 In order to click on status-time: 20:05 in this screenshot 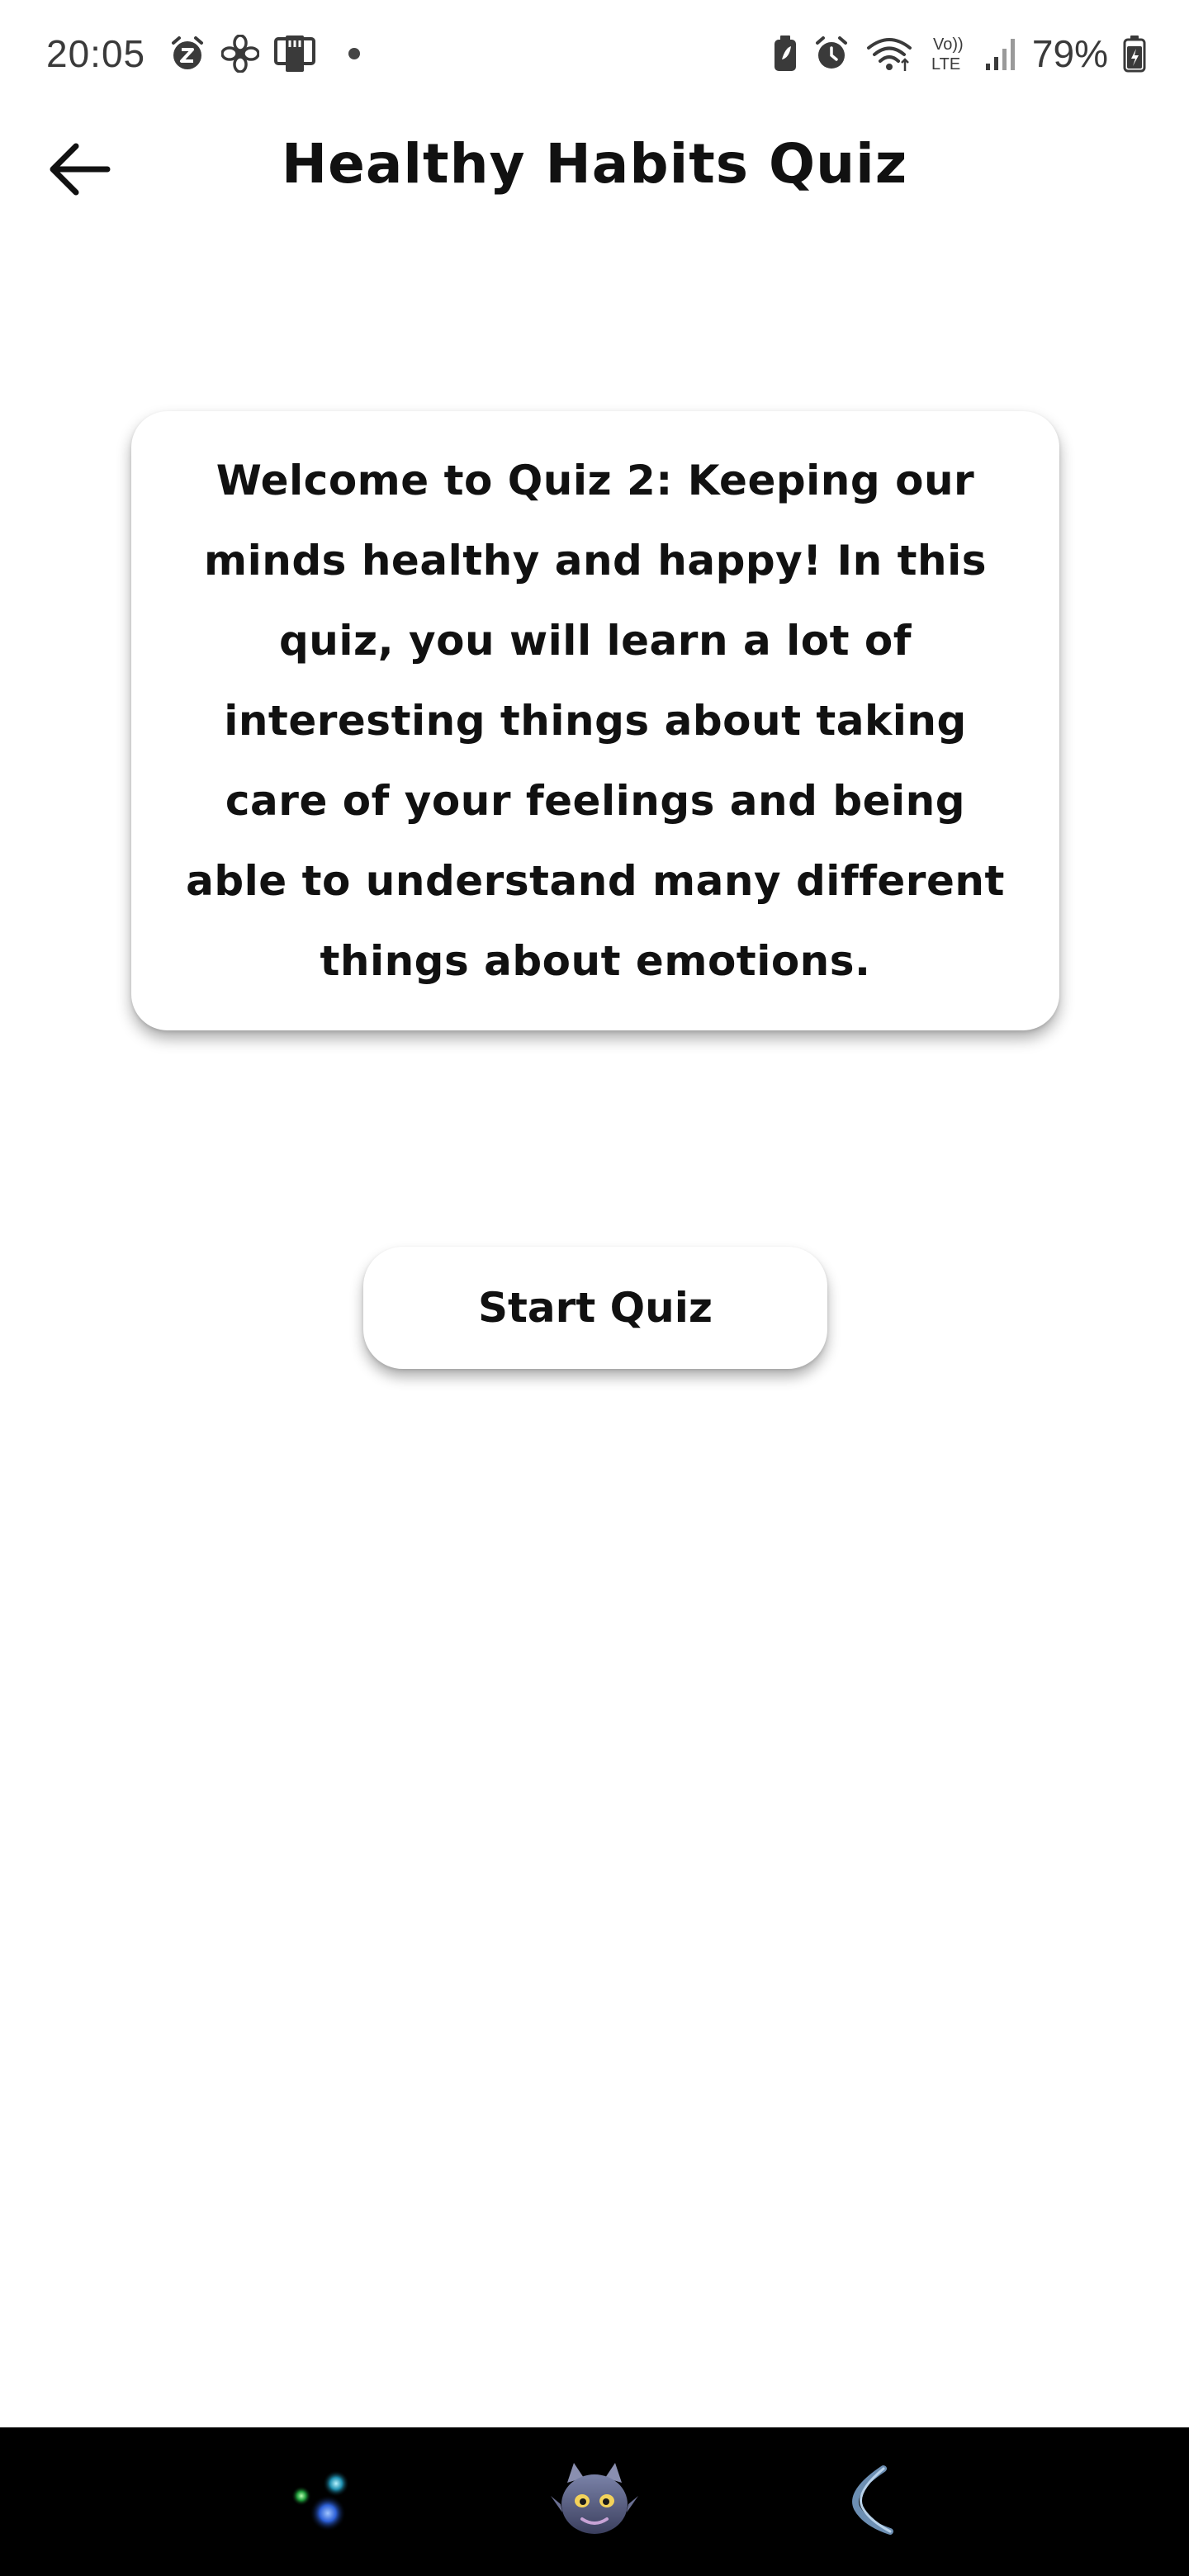, I will do `click(96, 53)`.